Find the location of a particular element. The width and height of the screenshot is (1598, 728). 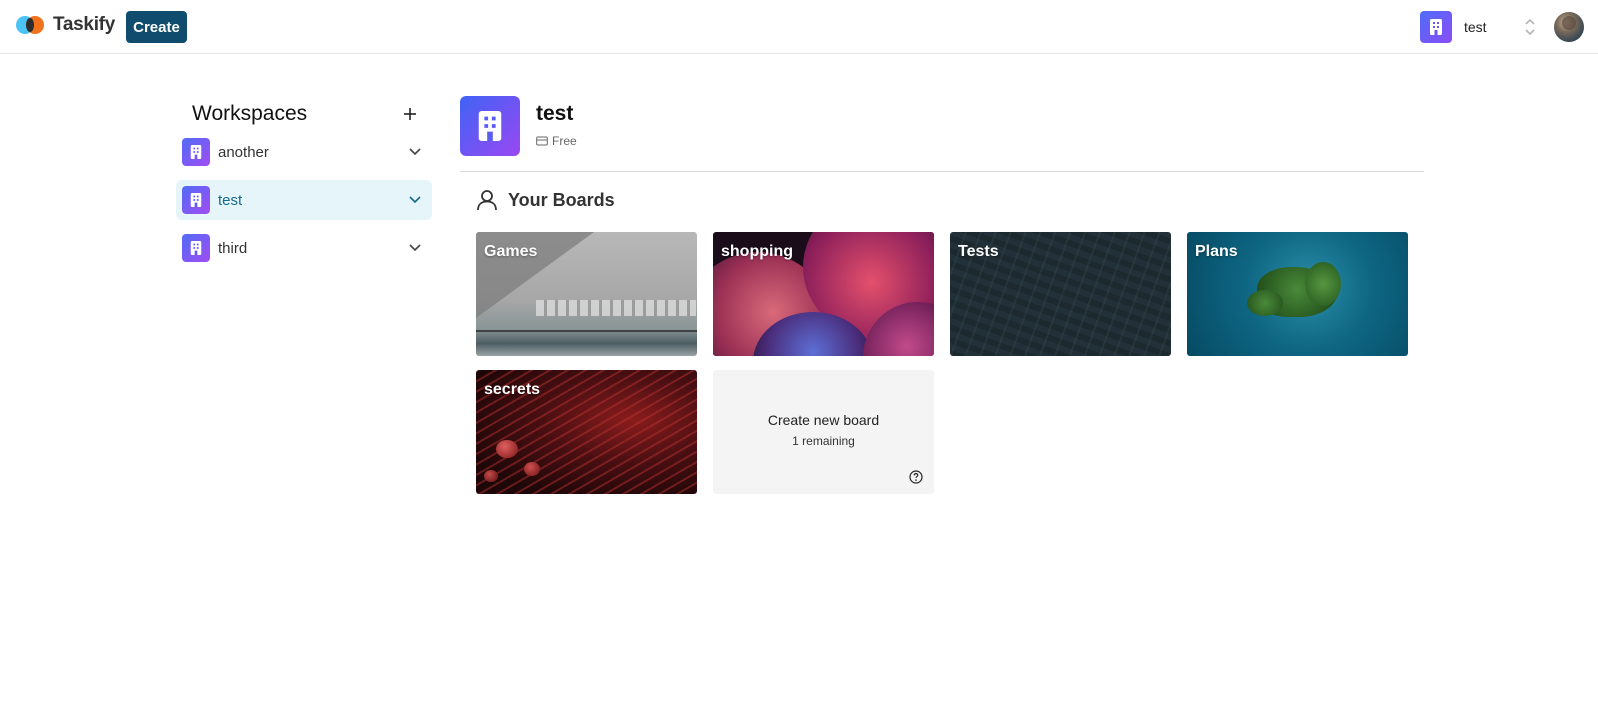

sidebar-item-label: test is located at coordinates (230, 200).